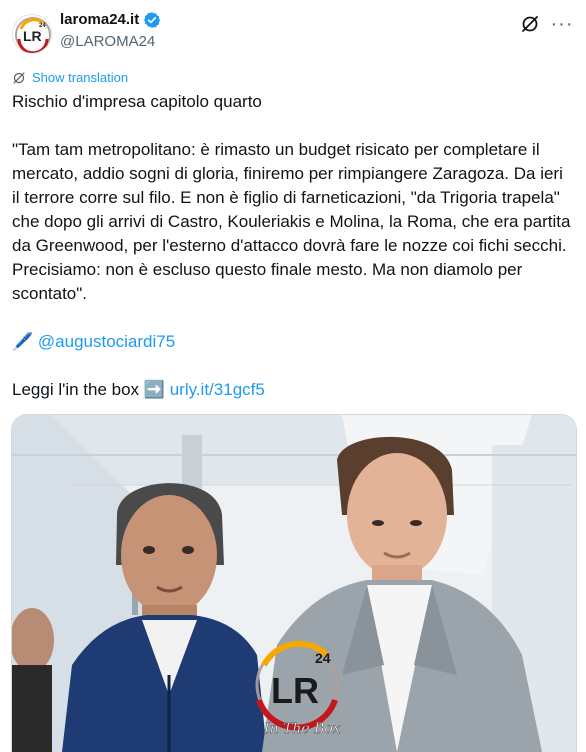 The width and height of the screenshot is (586, 752). What do you see at coordinates (154, 389) in the screenshot?
I see `arrow-emoji: ➡️` at bounding box center [154, 389].